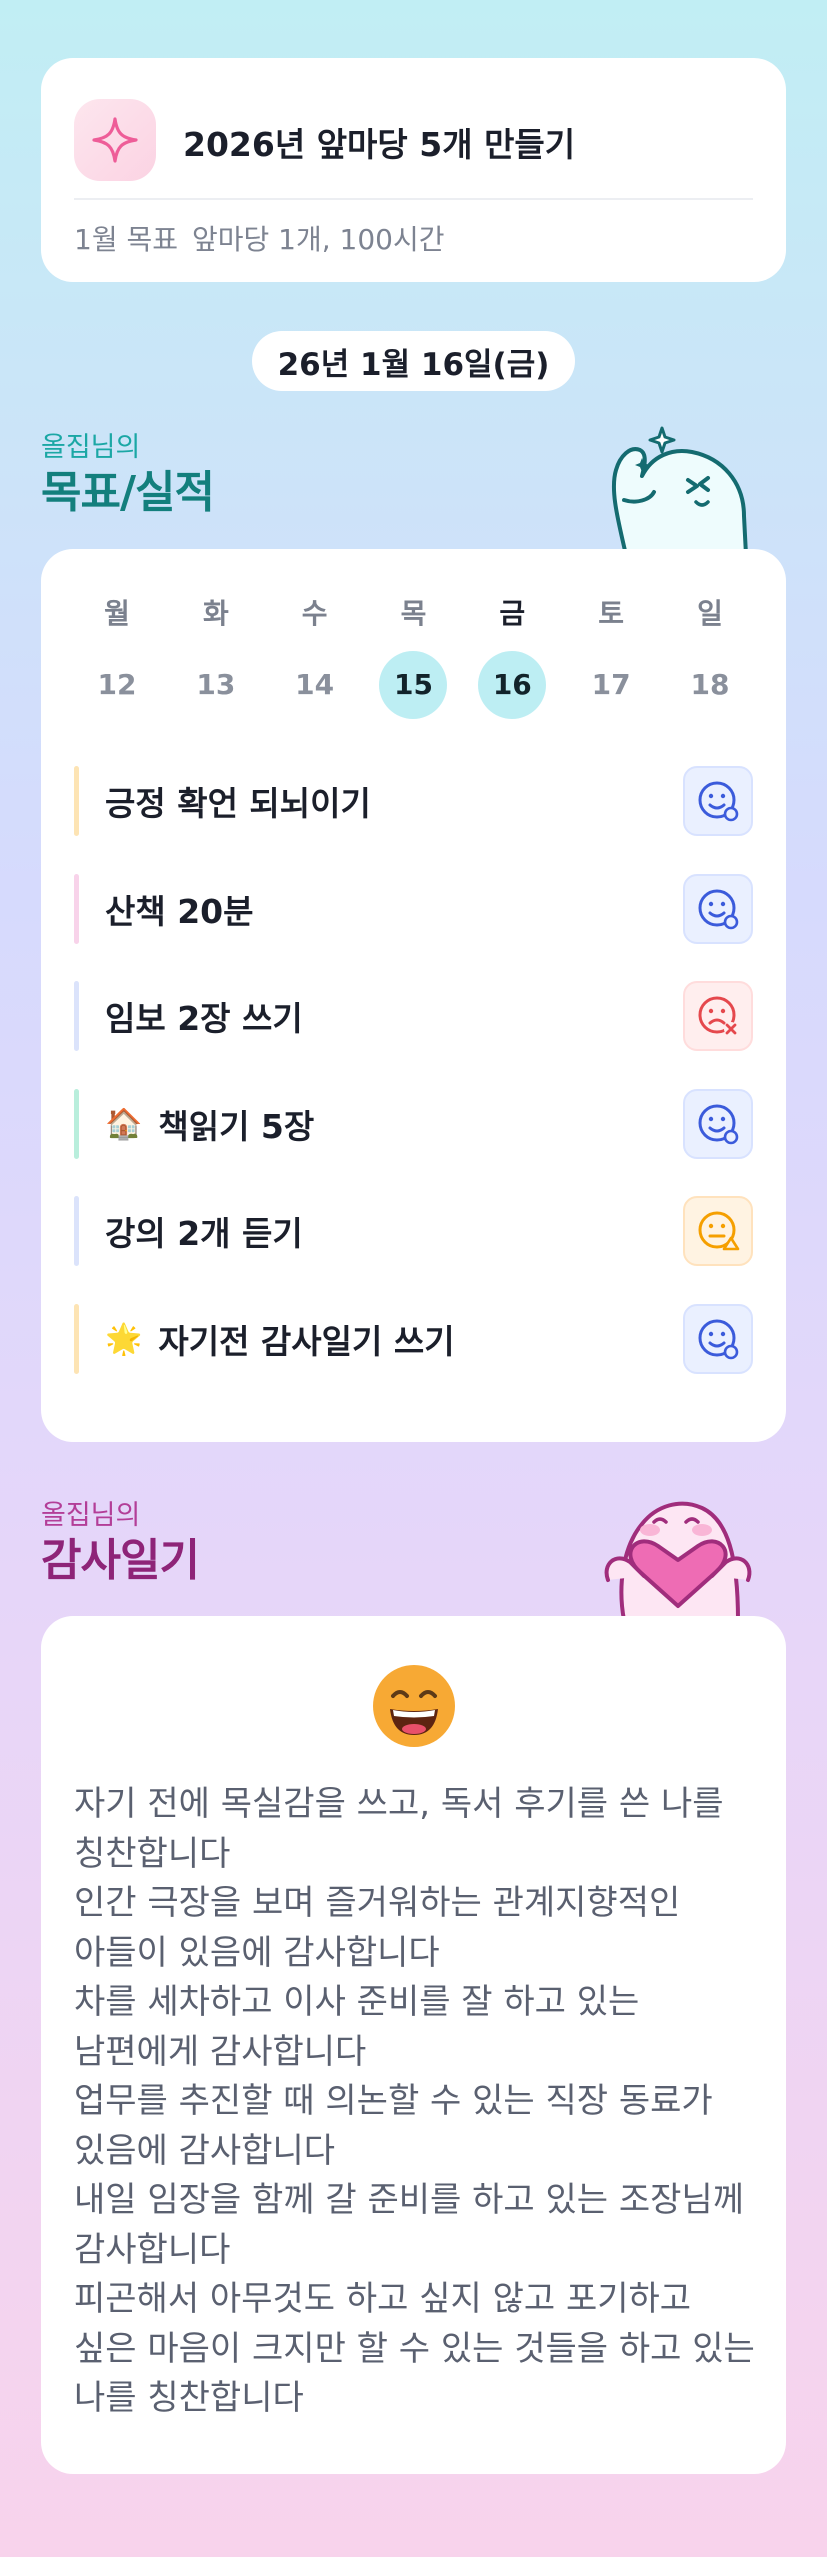 Image resolution: width=827 pixels, height=2557 pixels. Describe the element at coordinates (710, 684) in the screenshot. I see `day-number: 18` at that location.